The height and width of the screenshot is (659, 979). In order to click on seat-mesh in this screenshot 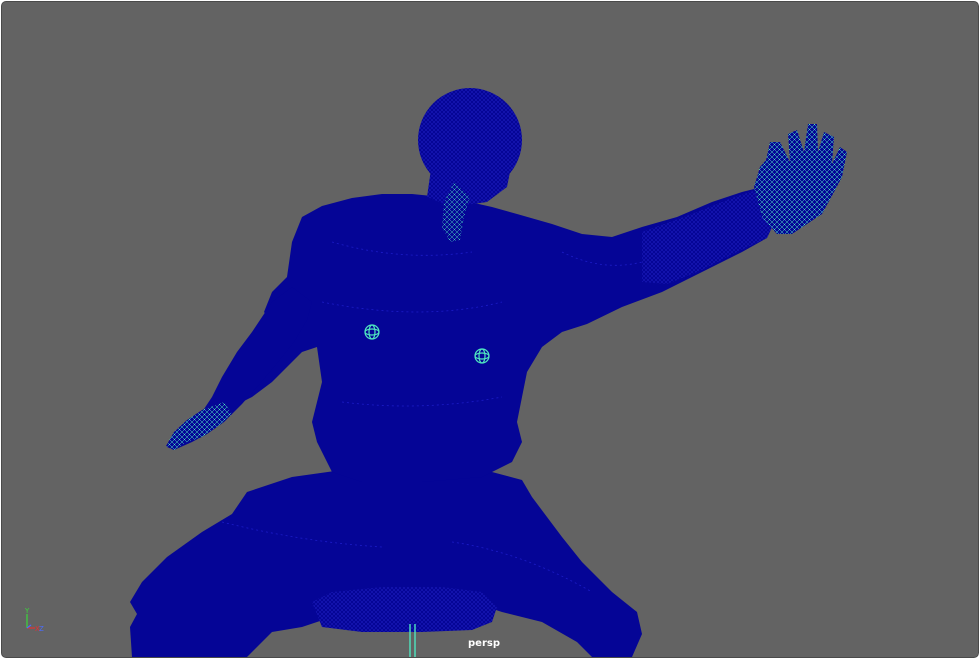, I will do `click(404, 609)`.